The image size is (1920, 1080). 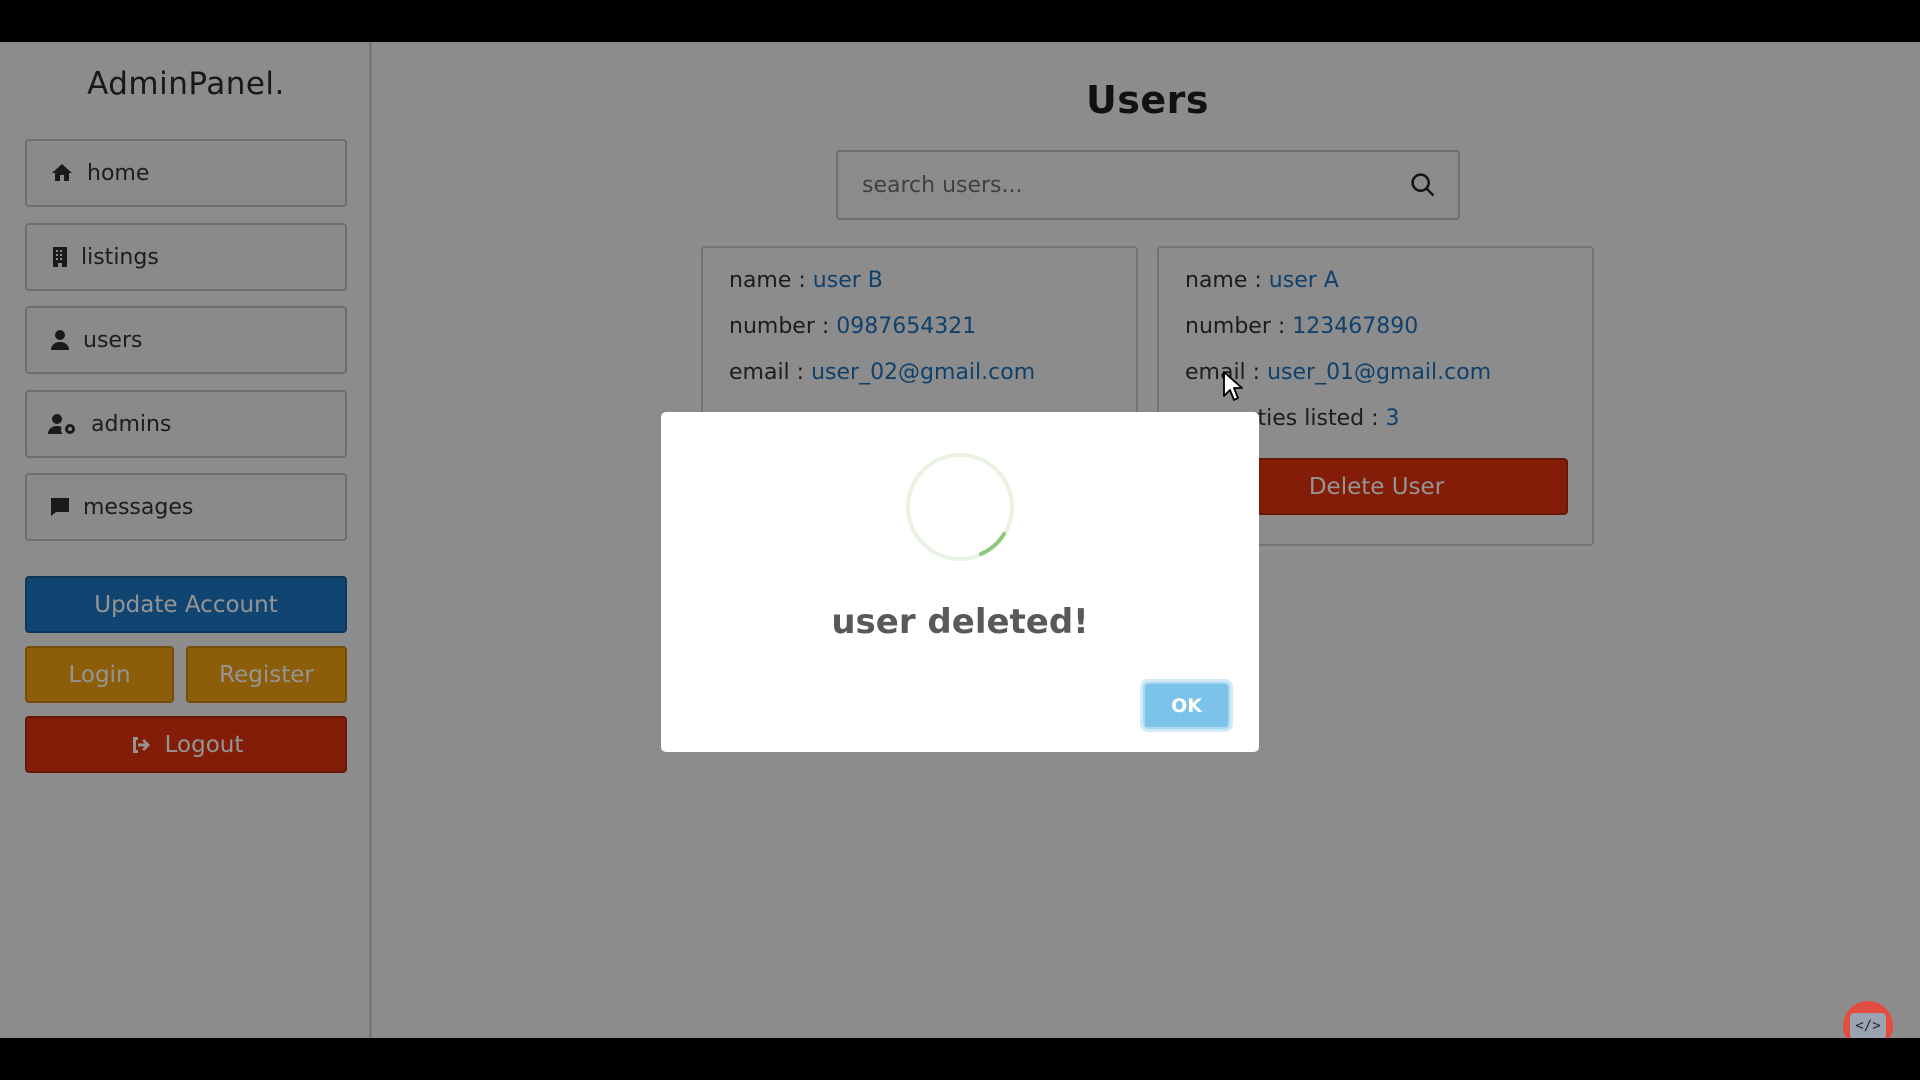 I want to click on dialog-message: user deleted!, so click(x=960, y=622).